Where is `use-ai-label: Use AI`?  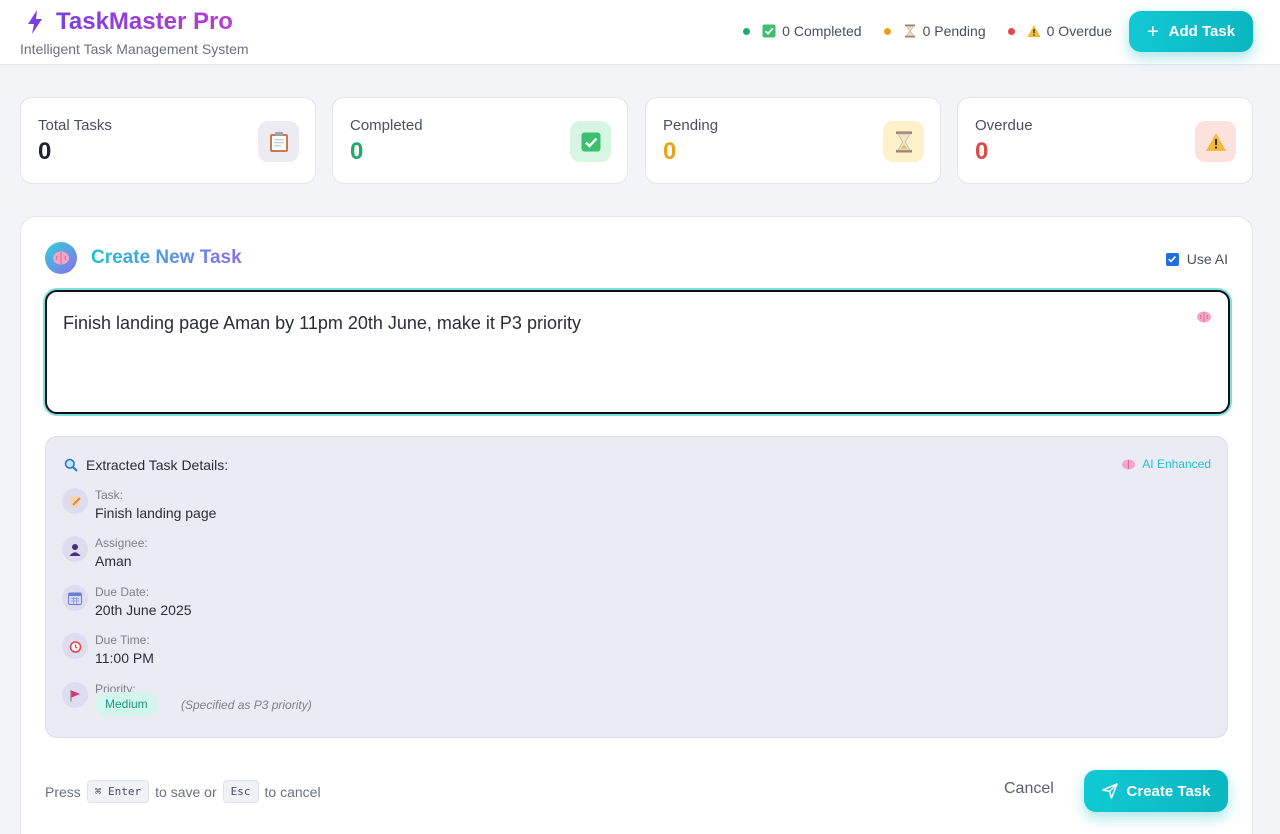 use-ai-label: Use AI is located at coordinates (1207, 259).